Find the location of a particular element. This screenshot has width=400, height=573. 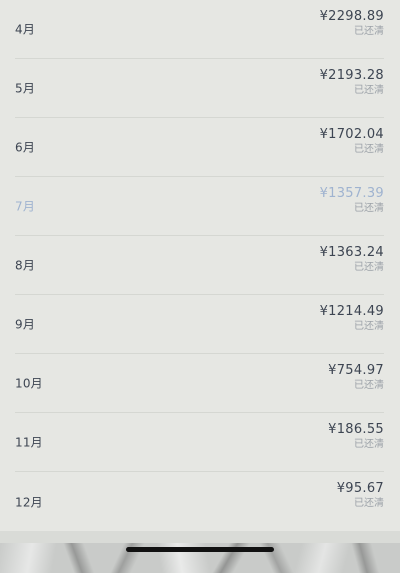

amount-block: ¥754.97 已还清 is located at coordinates (356, 377).